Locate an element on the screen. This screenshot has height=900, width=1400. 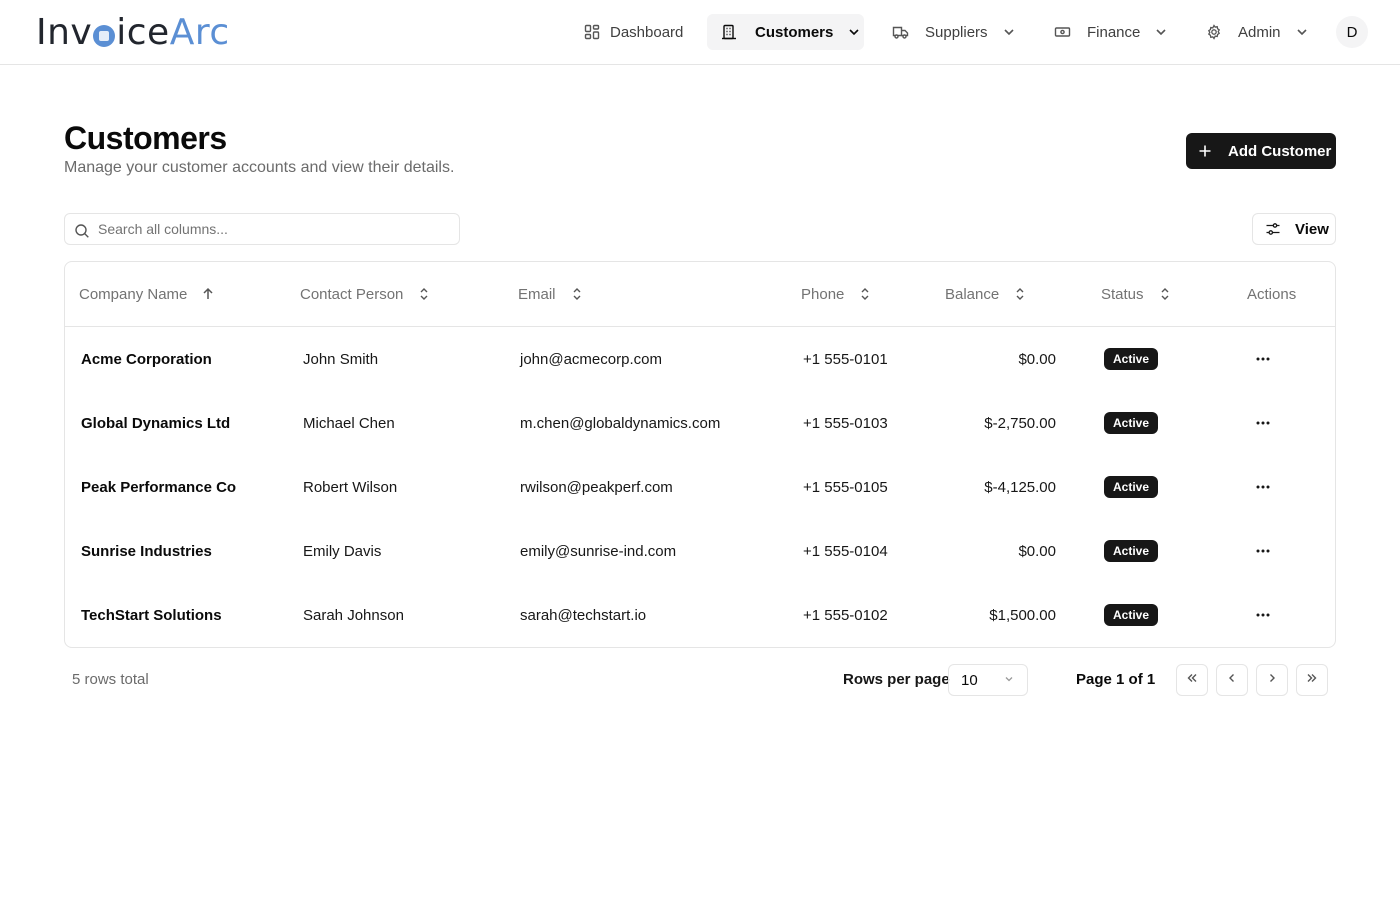
add-customer-button: Add Customer is located at coordinates (1261, 151).